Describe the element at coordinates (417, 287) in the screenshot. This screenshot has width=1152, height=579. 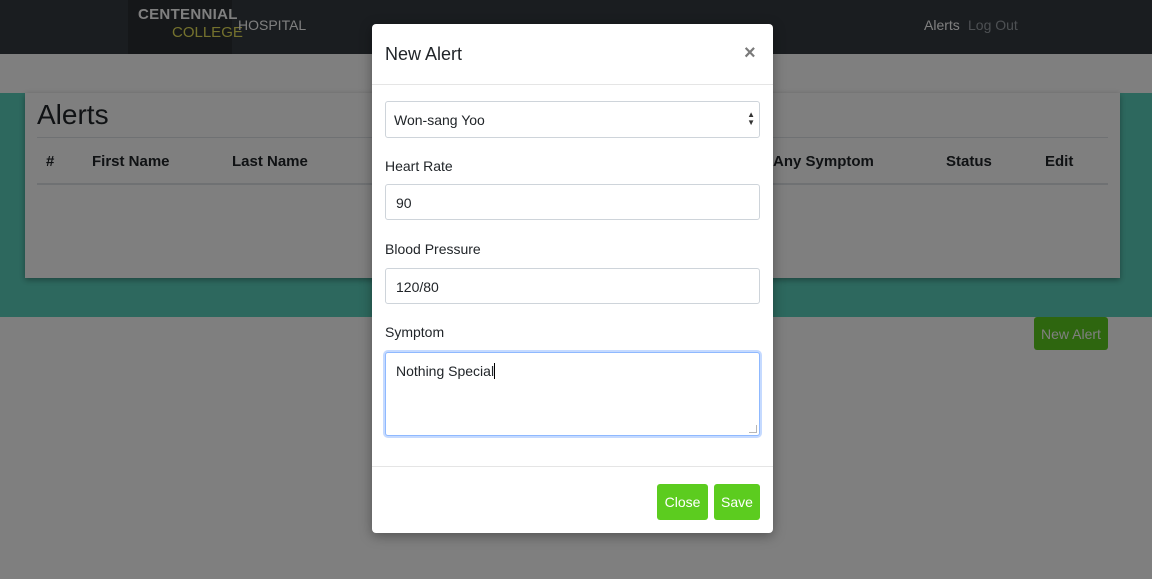
I see `blood-pressure-value: 120/80` at that location.